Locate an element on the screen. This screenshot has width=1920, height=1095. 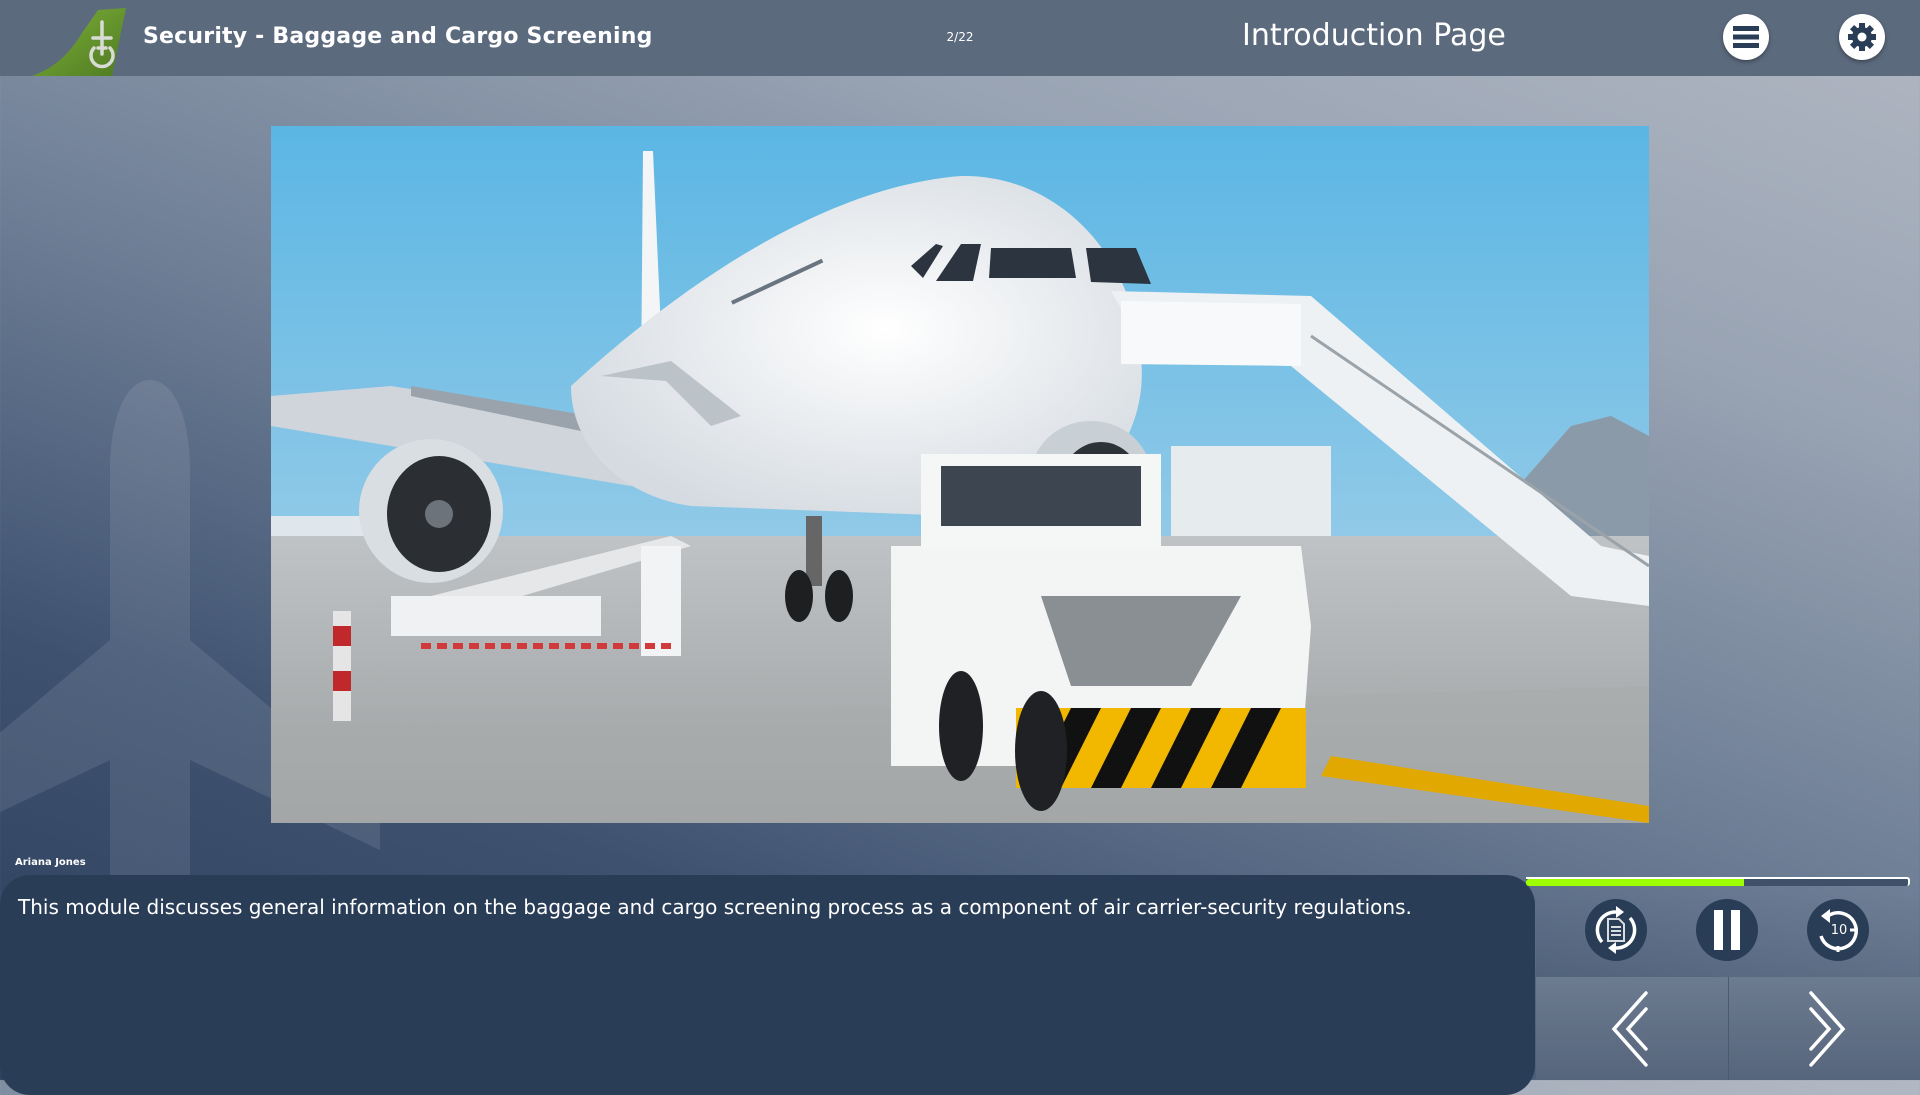
previous-page-button is located at coordinates (1632, 1028).